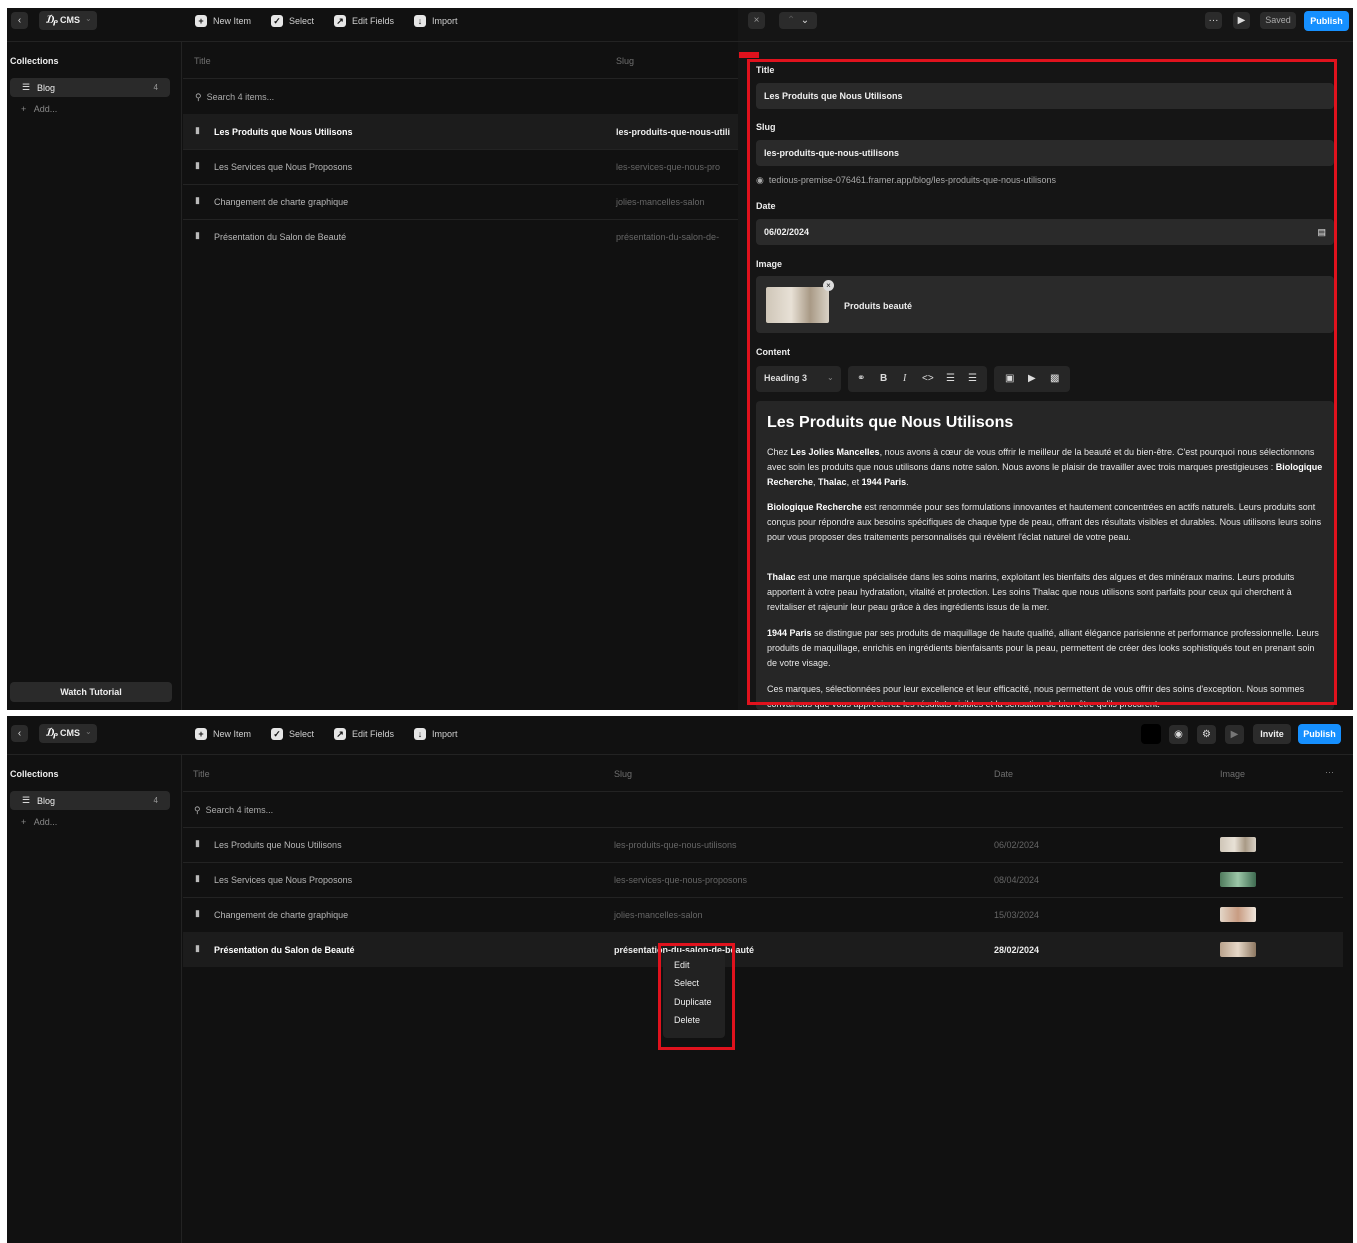 Image resolution: width=1357 pixels, height=1243 pixels. What do you see at coordinates (1003, 774) in the screenshot?
I see `column-date: Date` at bounding box center [1003, 774].